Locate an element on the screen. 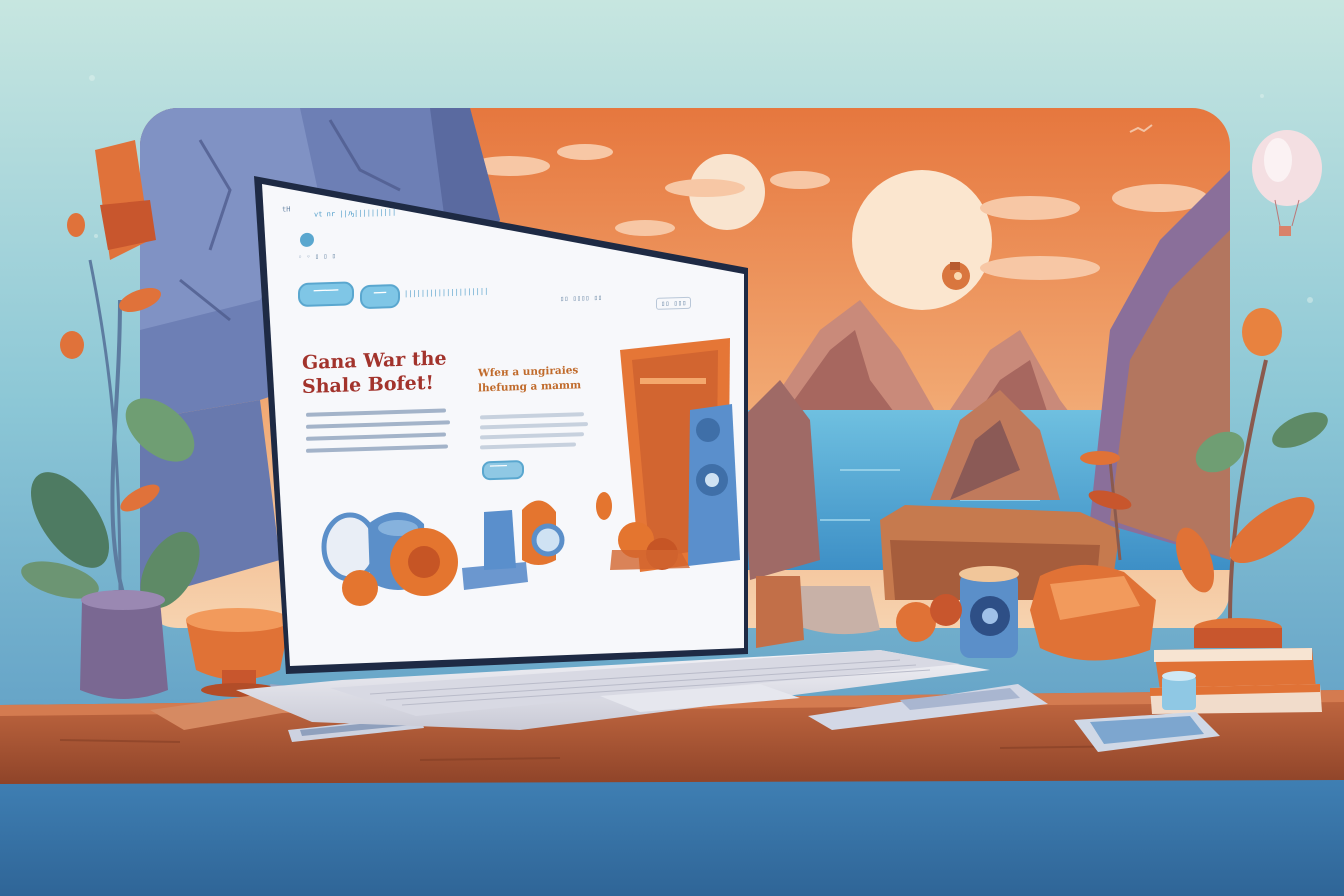 This screenshot has height=896, width=1344. browser-logo-icon is located at coordinates (307, 240).